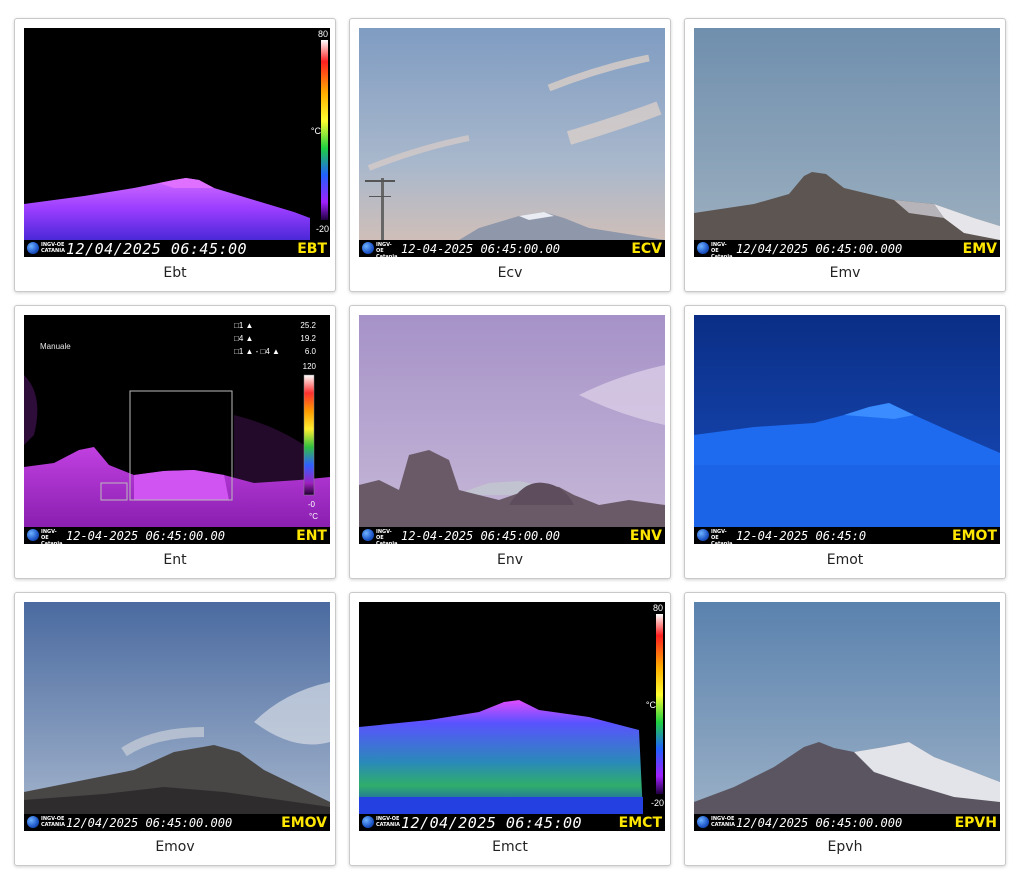 This screenshot has height=882, width=1024. What do you see at coordinates (175, 273) in the screenshot?
I see `camera-name: Ebt` at bounding box center [175, 273].